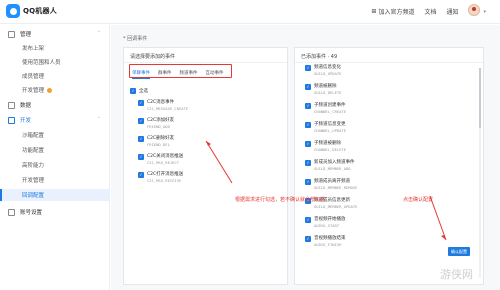 The image size is (500, 290). What do you see at coordinates (153, 57) in the screenshot?
I see `panel-title: 请选择要添加的事件` at bounding box center [153, 57].